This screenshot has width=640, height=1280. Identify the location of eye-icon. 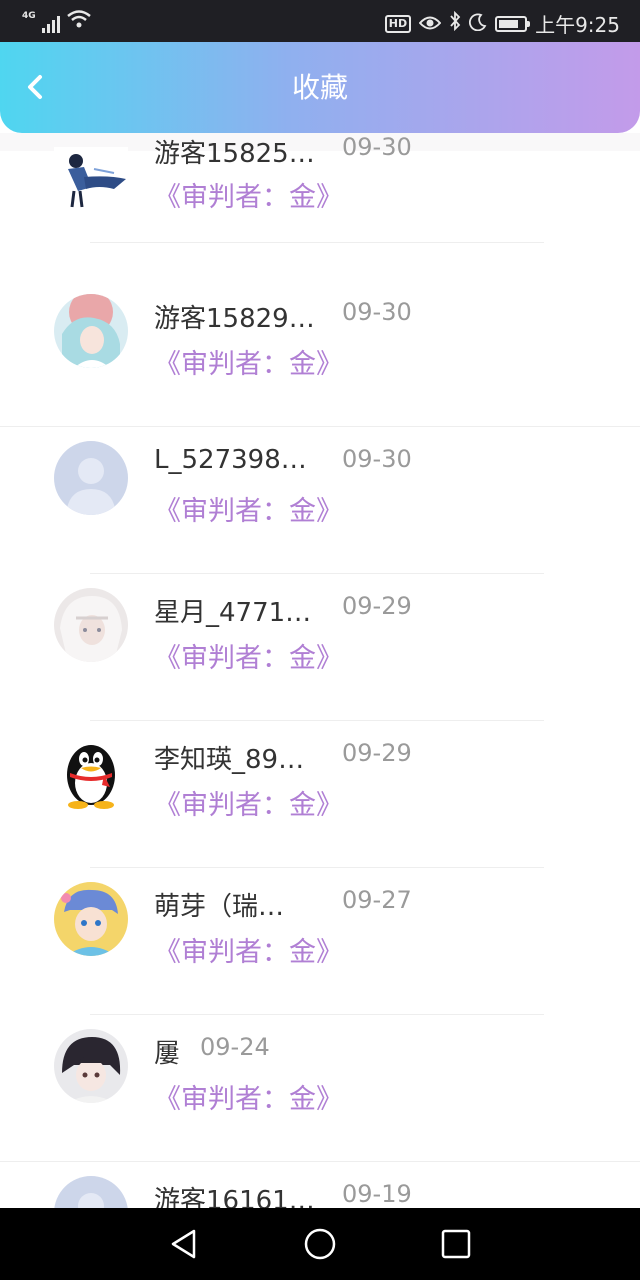
(430, 24).